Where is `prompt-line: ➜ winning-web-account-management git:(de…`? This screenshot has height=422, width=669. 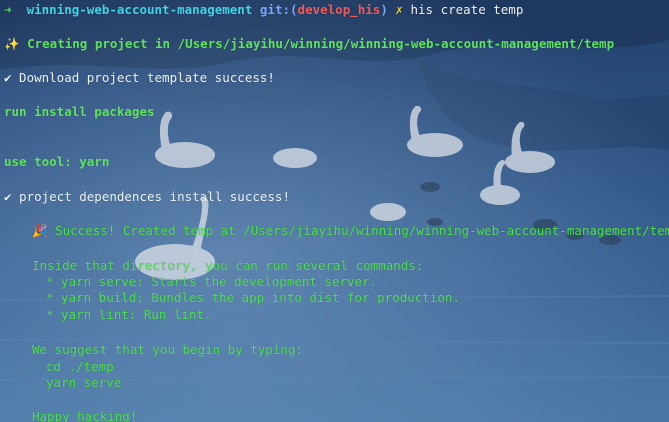
prompt-line: ➜ winning-web-account-management git:(de… is located at coordinates (263, 10).